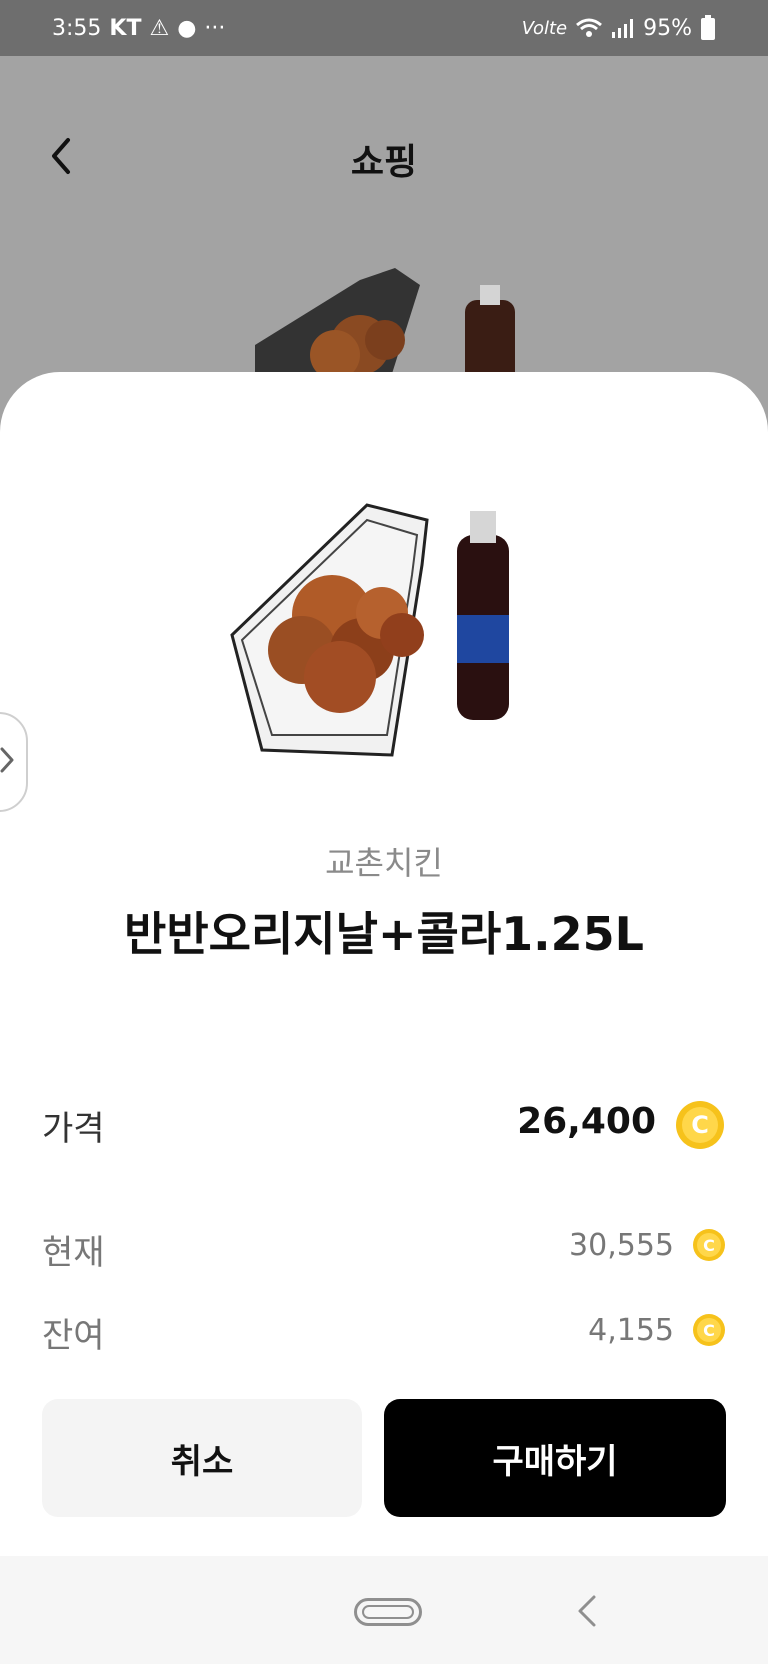 The height and width of the screenshot is (1664, 768). I want to click on chat-icon: ●, so click(187, 28).